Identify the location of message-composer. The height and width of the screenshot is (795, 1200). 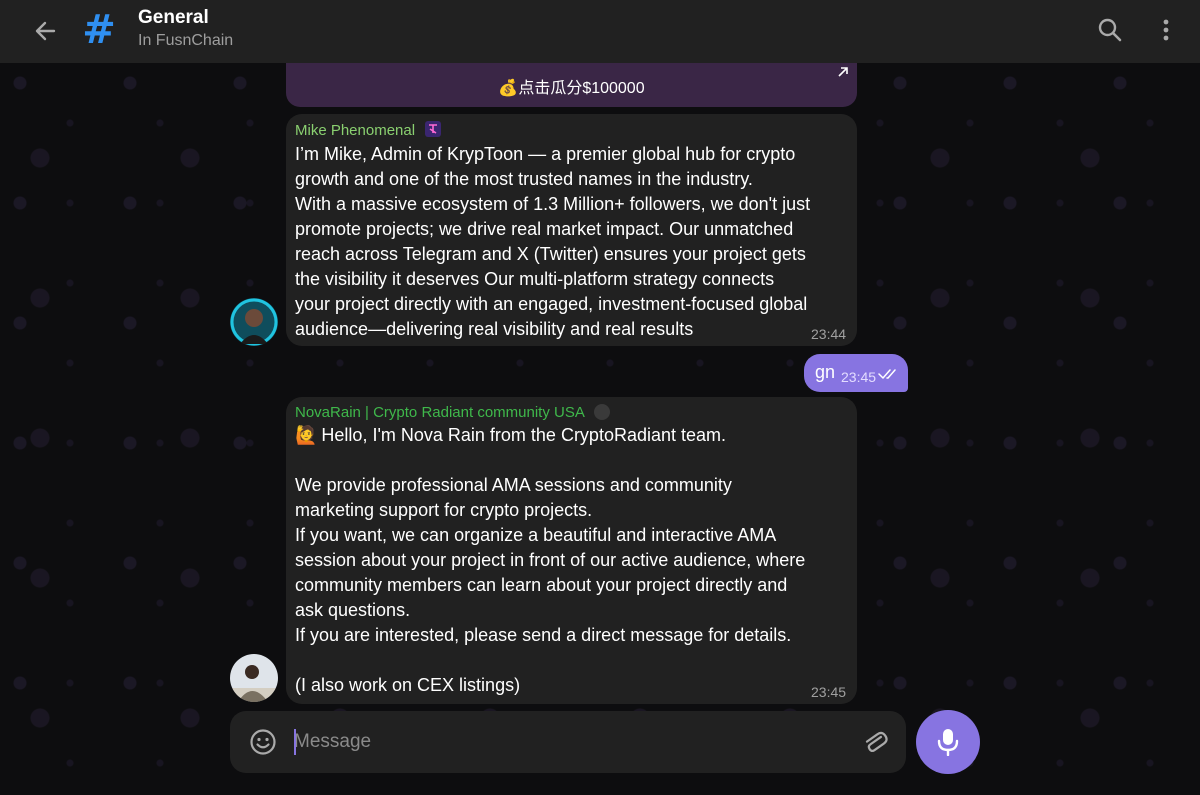
(568, 742).